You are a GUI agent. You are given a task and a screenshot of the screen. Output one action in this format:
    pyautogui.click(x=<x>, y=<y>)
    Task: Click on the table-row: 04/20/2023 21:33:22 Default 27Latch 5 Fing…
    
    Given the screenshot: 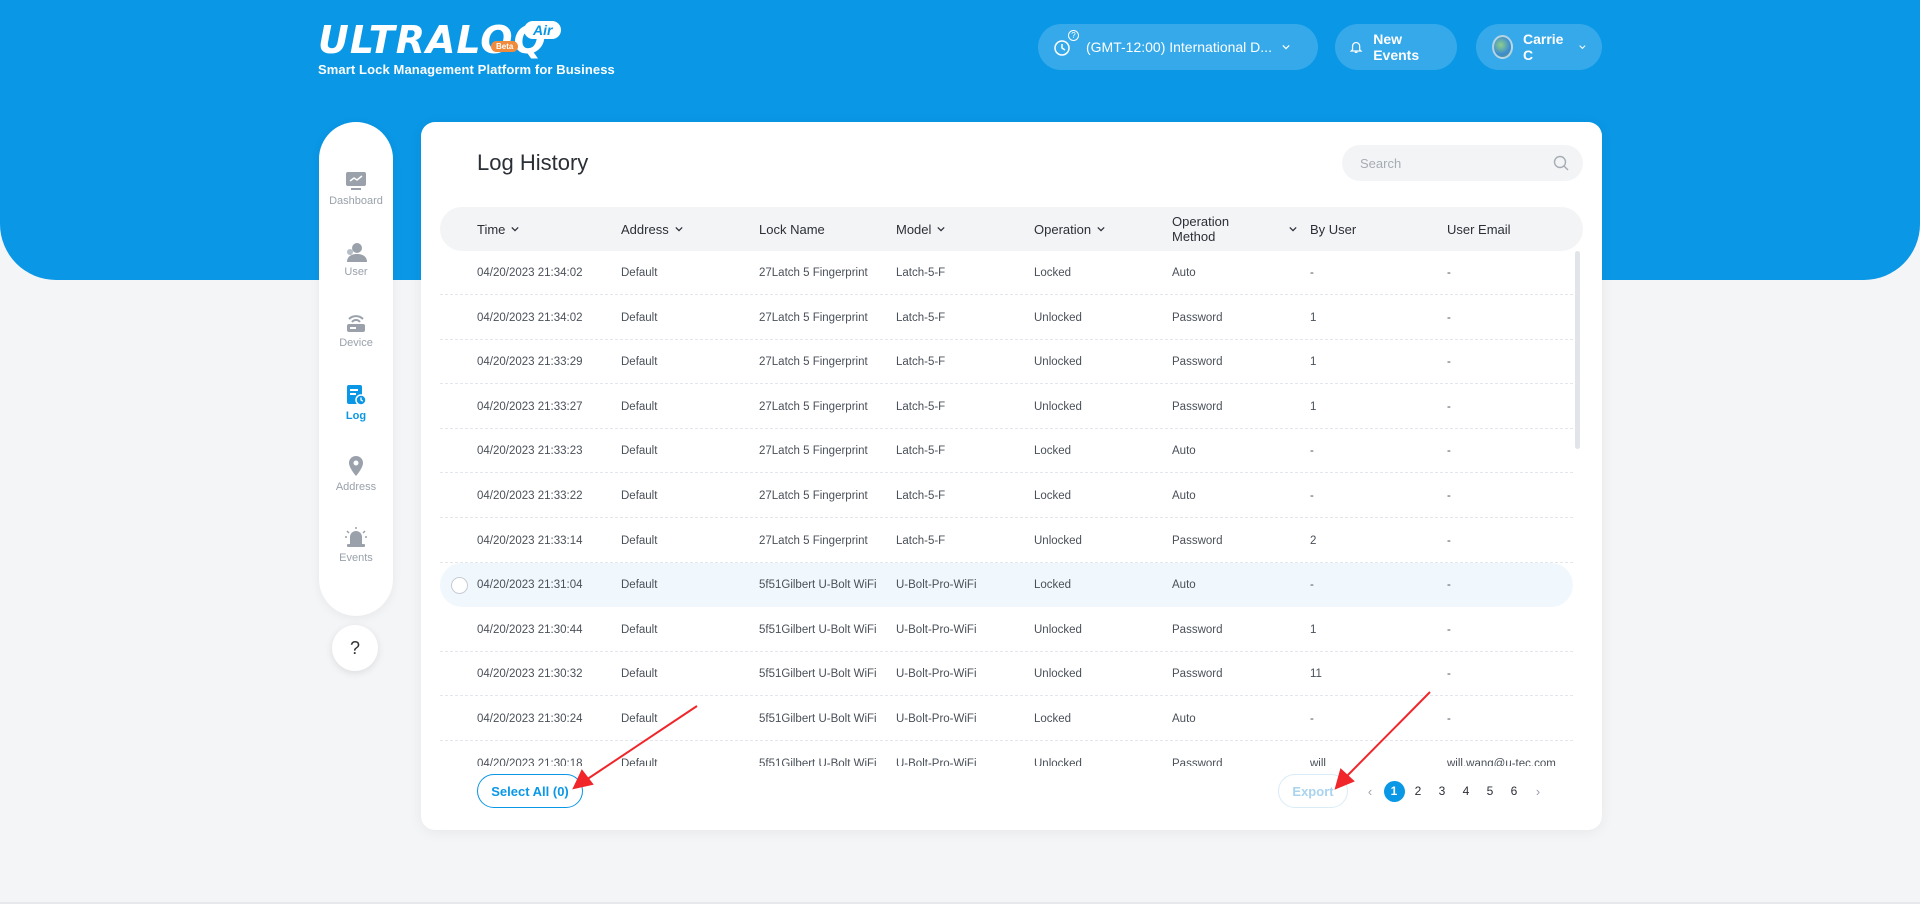 What is the action you would take?
    pyautogui.click(x=1006, y=496)
    